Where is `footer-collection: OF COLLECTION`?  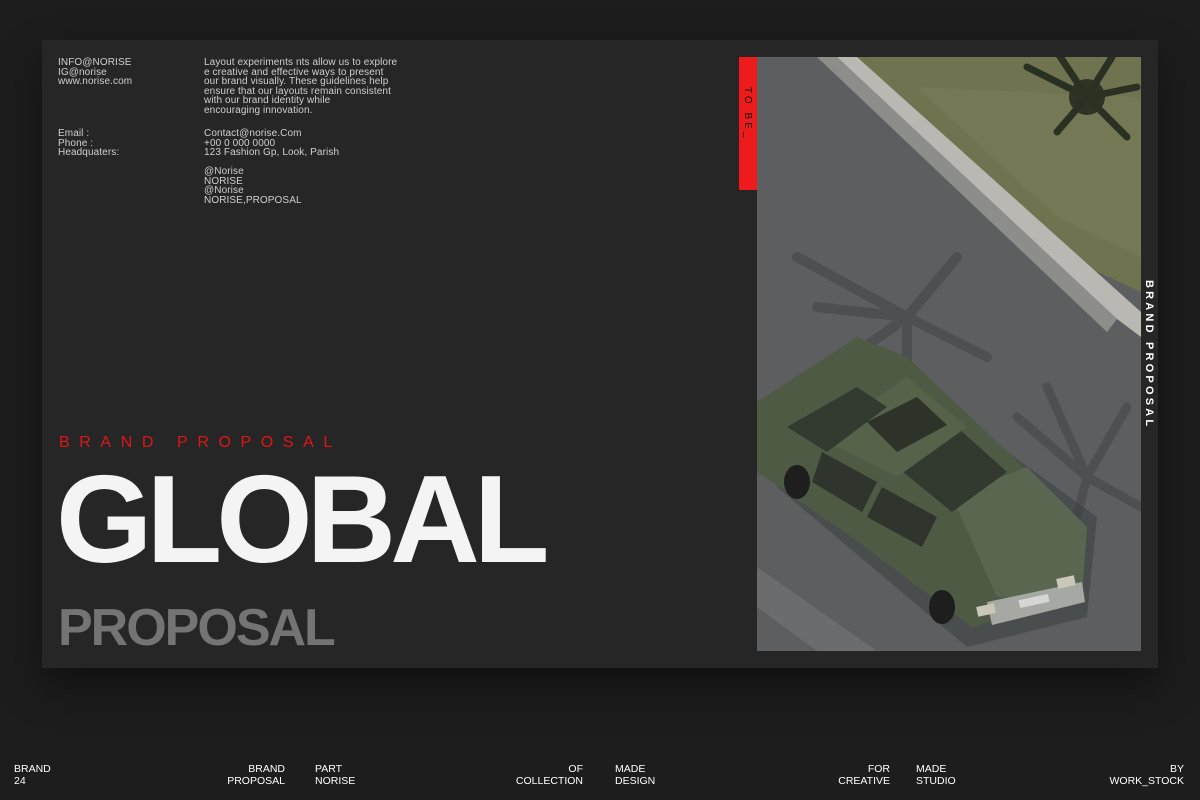 footer-collection: OF COLLECTION is located at coordinates (544, 775).